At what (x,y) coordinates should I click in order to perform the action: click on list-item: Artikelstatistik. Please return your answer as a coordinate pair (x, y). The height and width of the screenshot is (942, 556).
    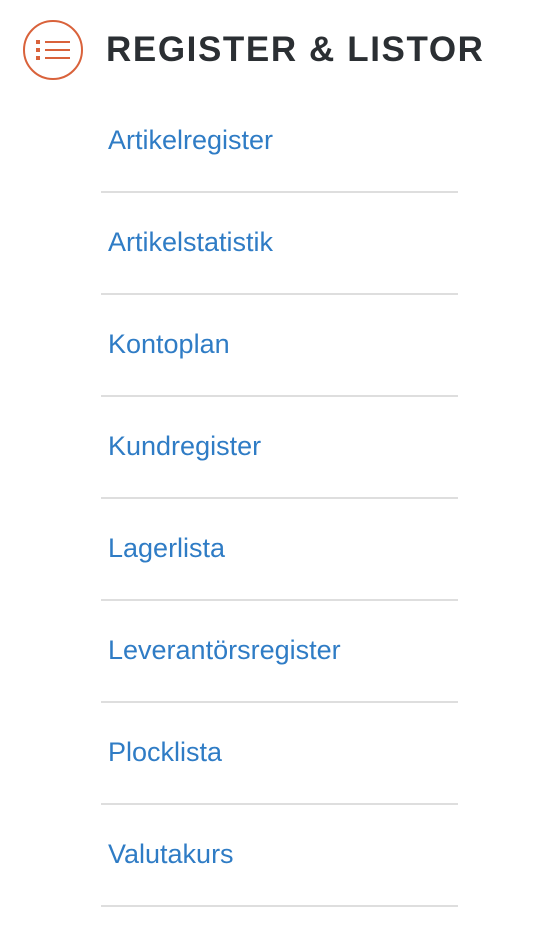
    Looking at the image, I should click on (279, 244).